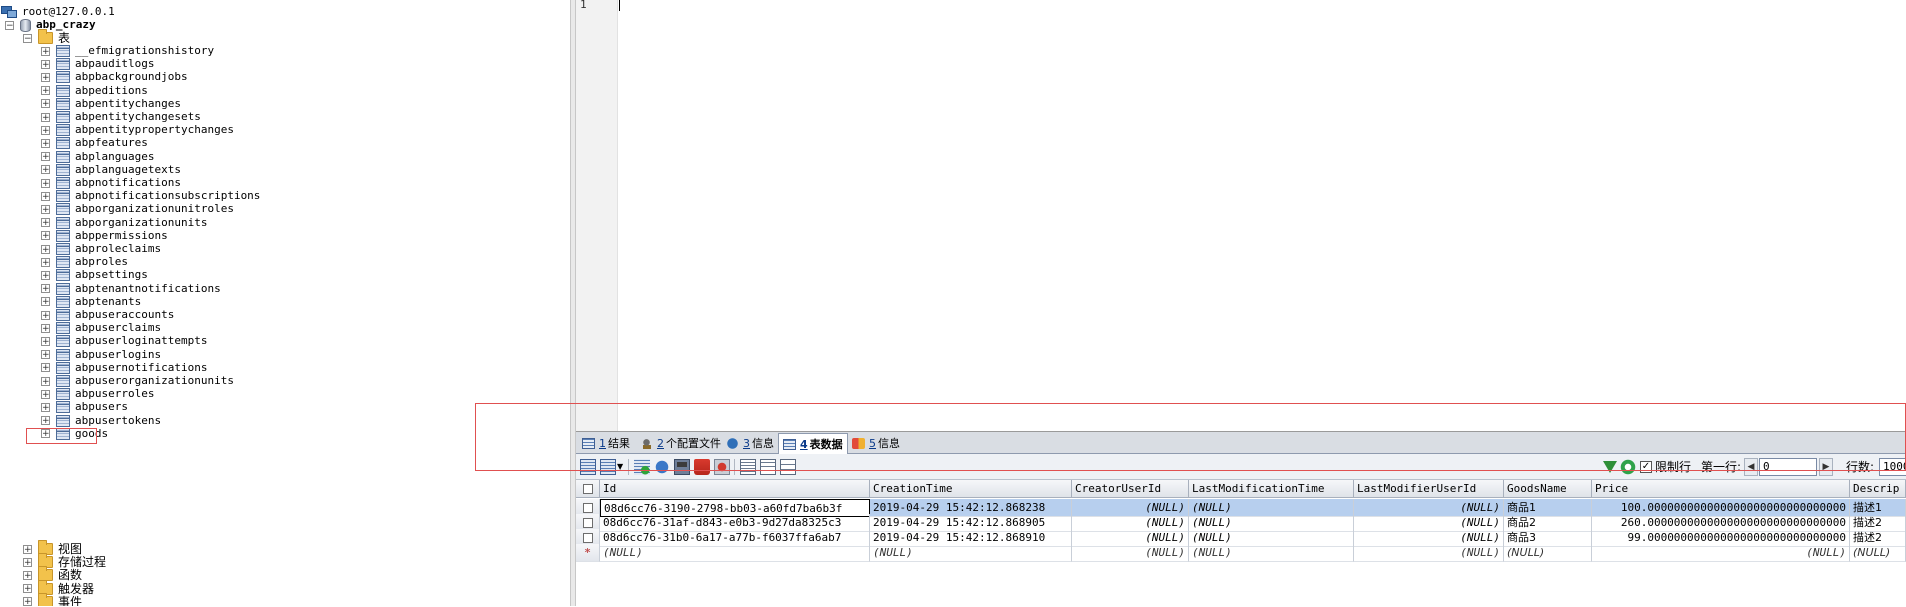 The image size is (1906, 607). Describe the element at coordinates (1826, 467) in the screenshot. I see `next-page-button: ▶` at that location.